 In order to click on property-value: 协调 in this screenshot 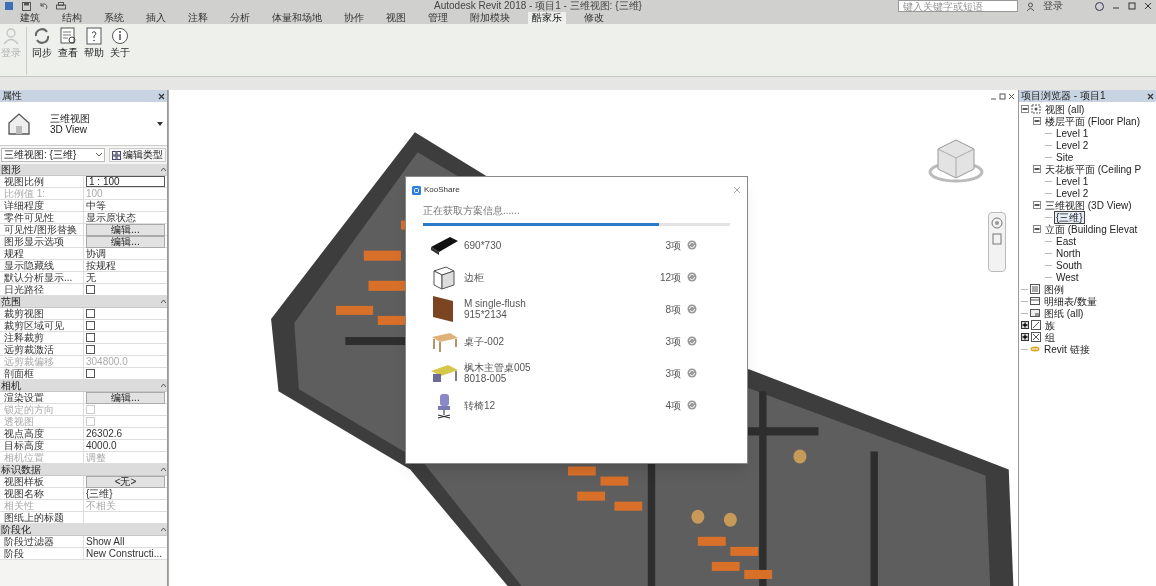, I will do `click(96, 253)`.